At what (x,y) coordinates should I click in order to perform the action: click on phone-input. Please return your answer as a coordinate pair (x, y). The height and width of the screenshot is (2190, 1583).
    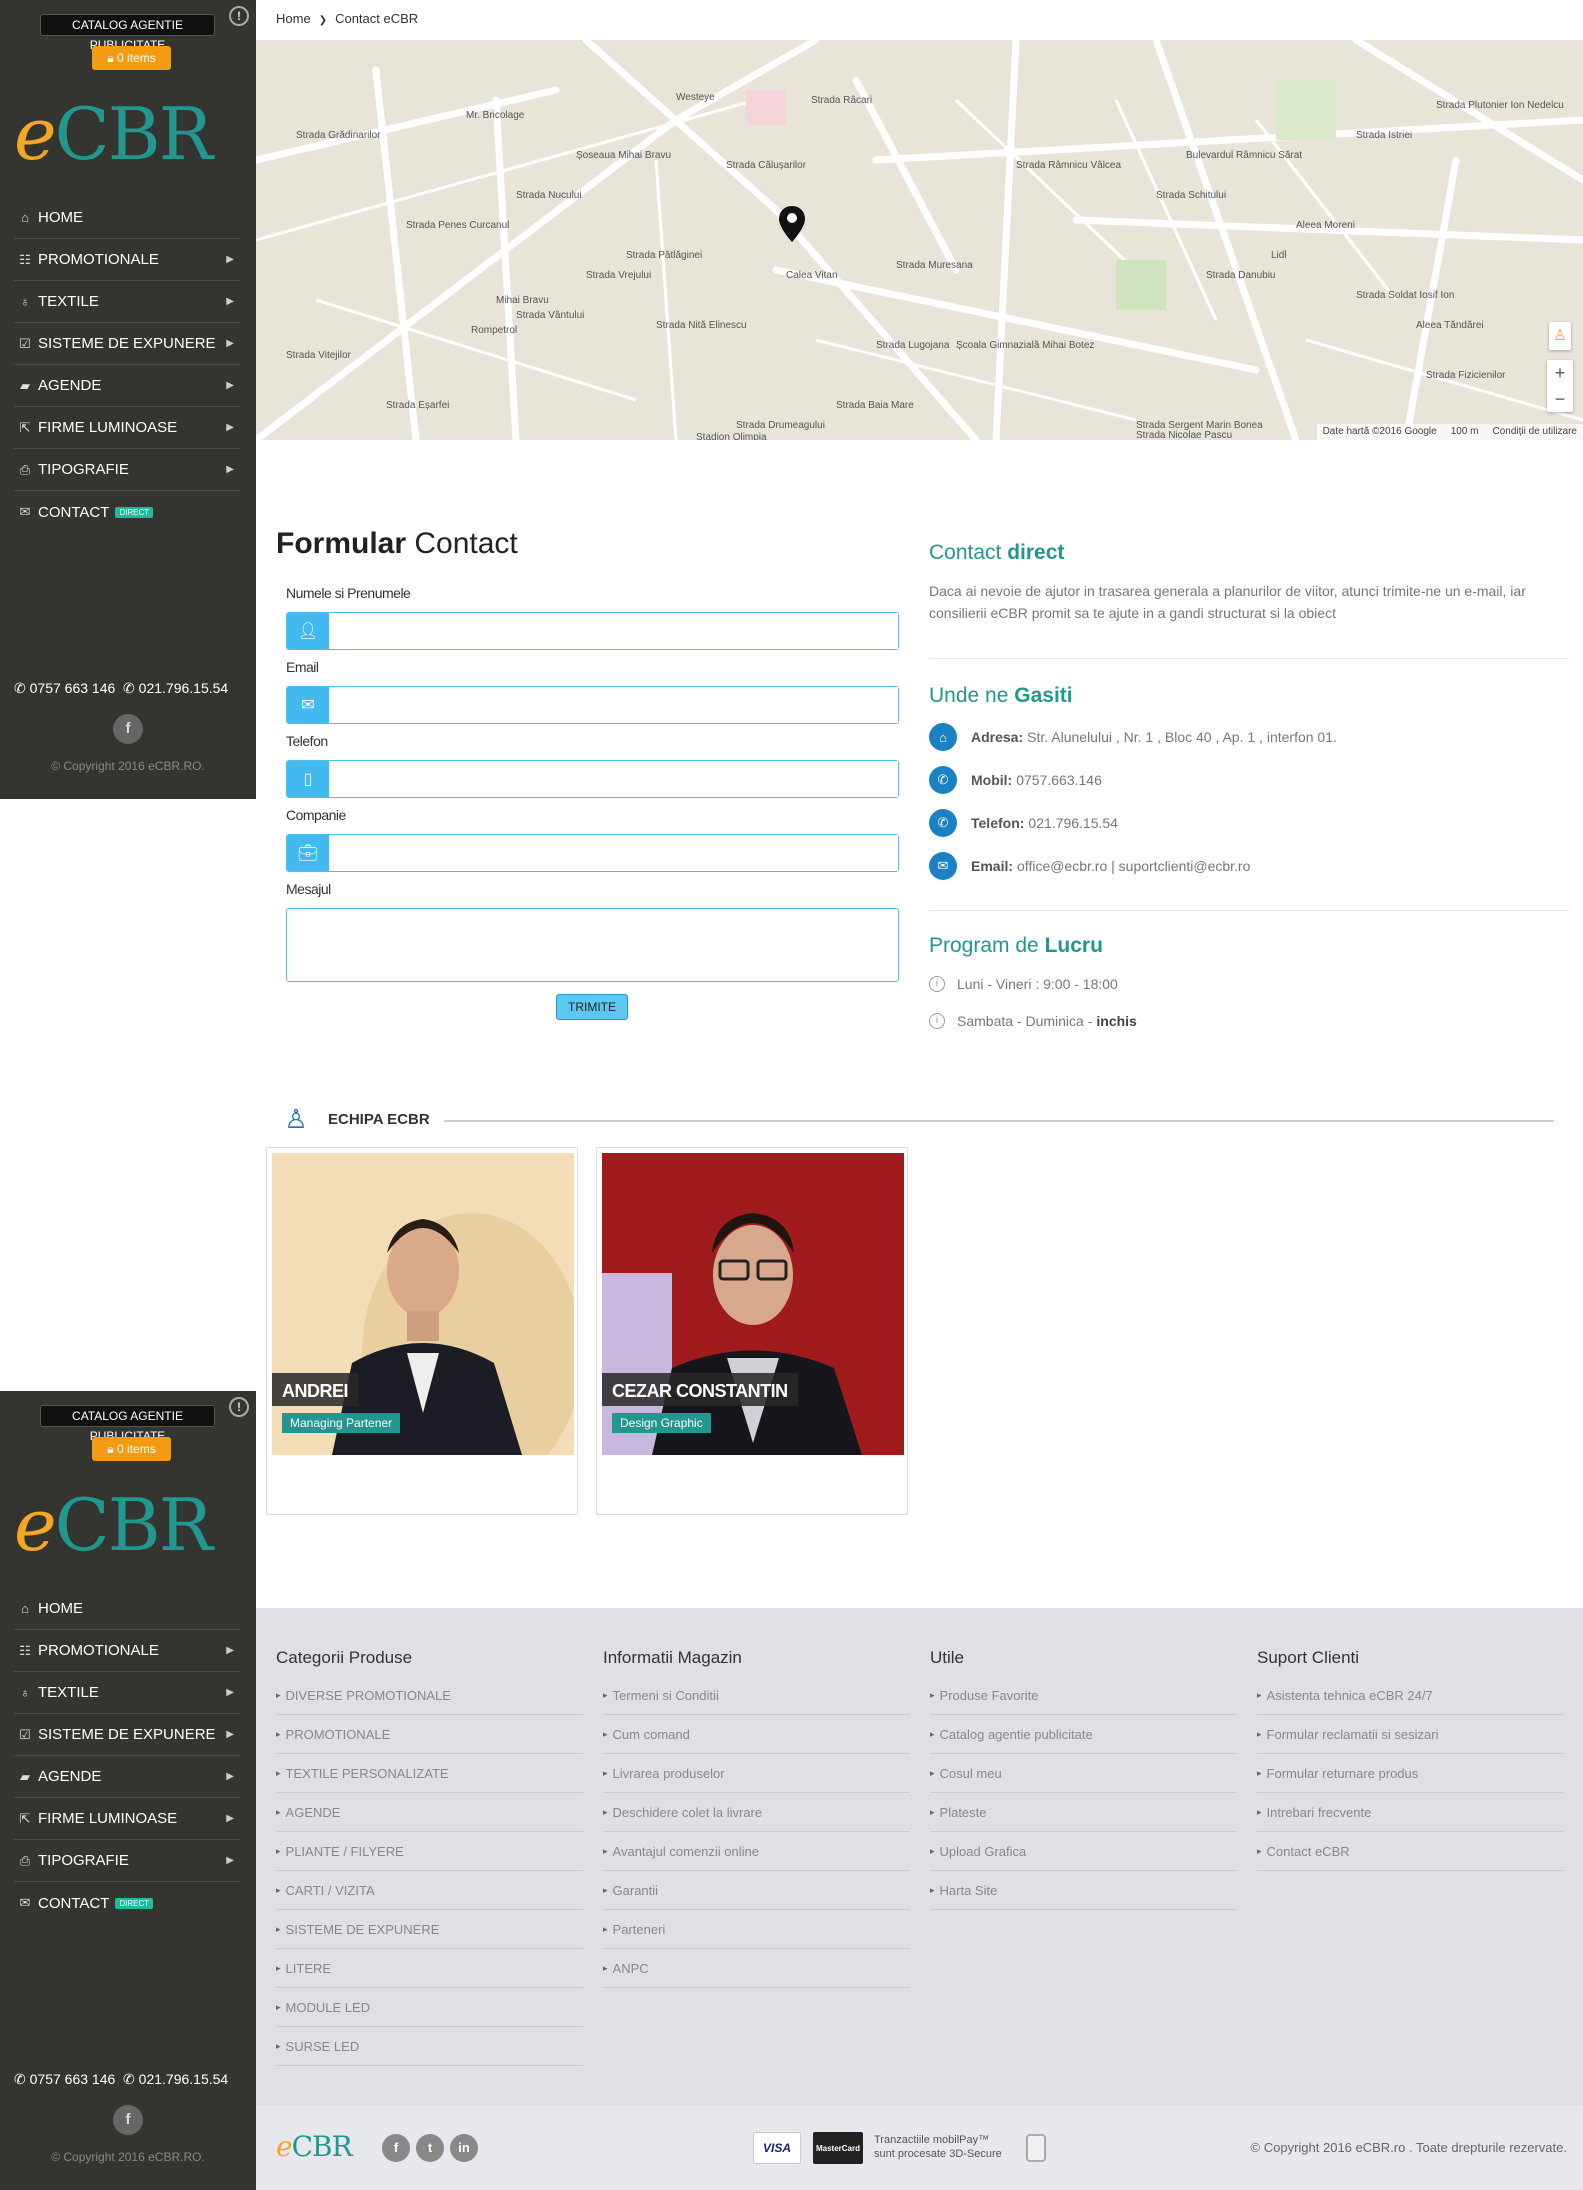
    Looking at the image, I should click on (613, 779).